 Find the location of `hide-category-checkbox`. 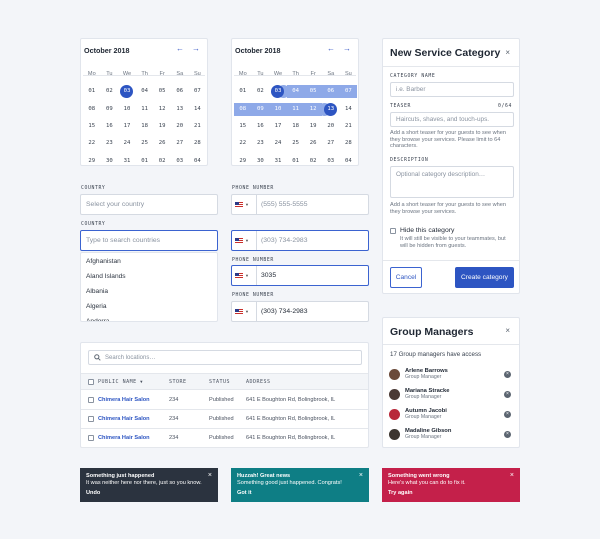

hide-category-checkbox is located at coordinates (393, 231).